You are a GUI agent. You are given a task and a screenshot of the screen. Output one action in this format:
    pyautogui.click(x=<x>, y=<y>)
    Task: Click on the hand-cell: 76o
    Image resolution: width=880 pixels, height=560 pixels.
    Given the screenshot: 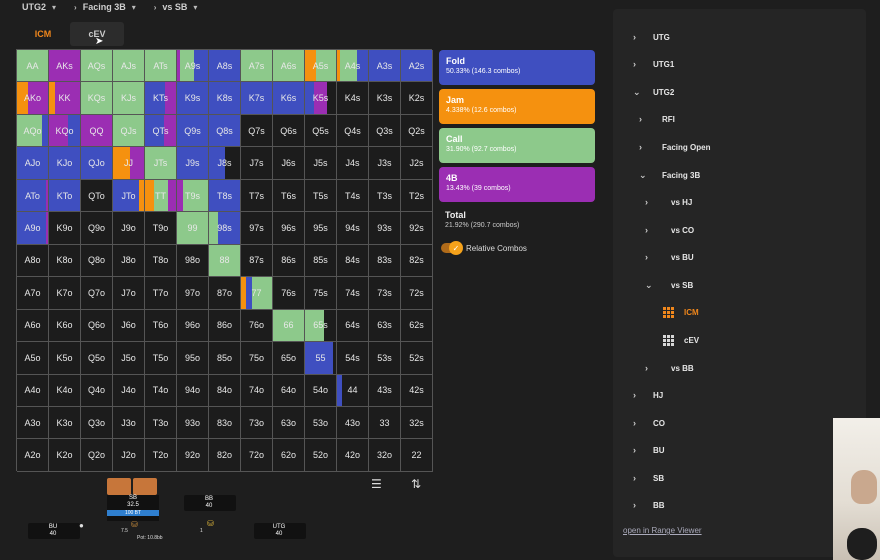 What is the action you would take?
    pyautogui.click(x=257, y=326)
    